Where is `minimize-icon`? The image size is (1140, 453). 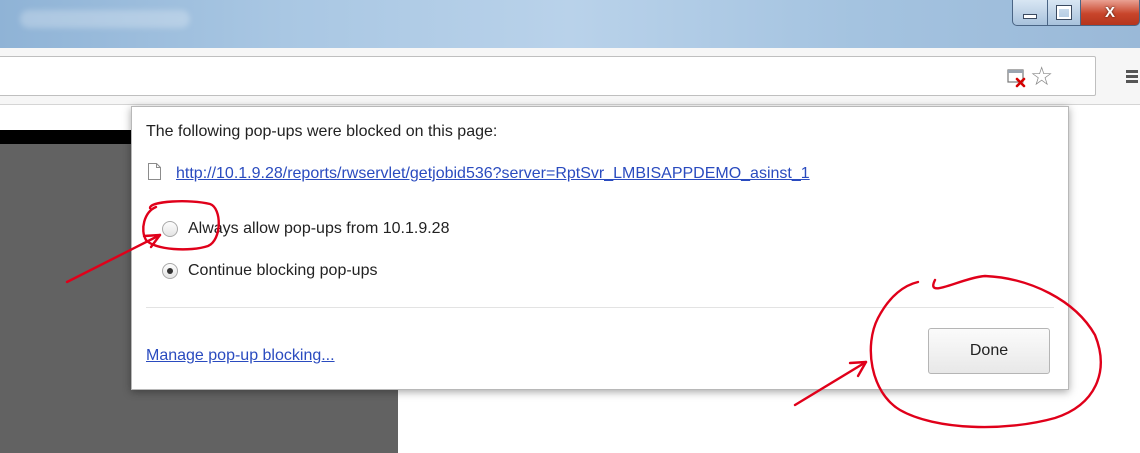 minimize-icon is located at coordinates (1030, 16).